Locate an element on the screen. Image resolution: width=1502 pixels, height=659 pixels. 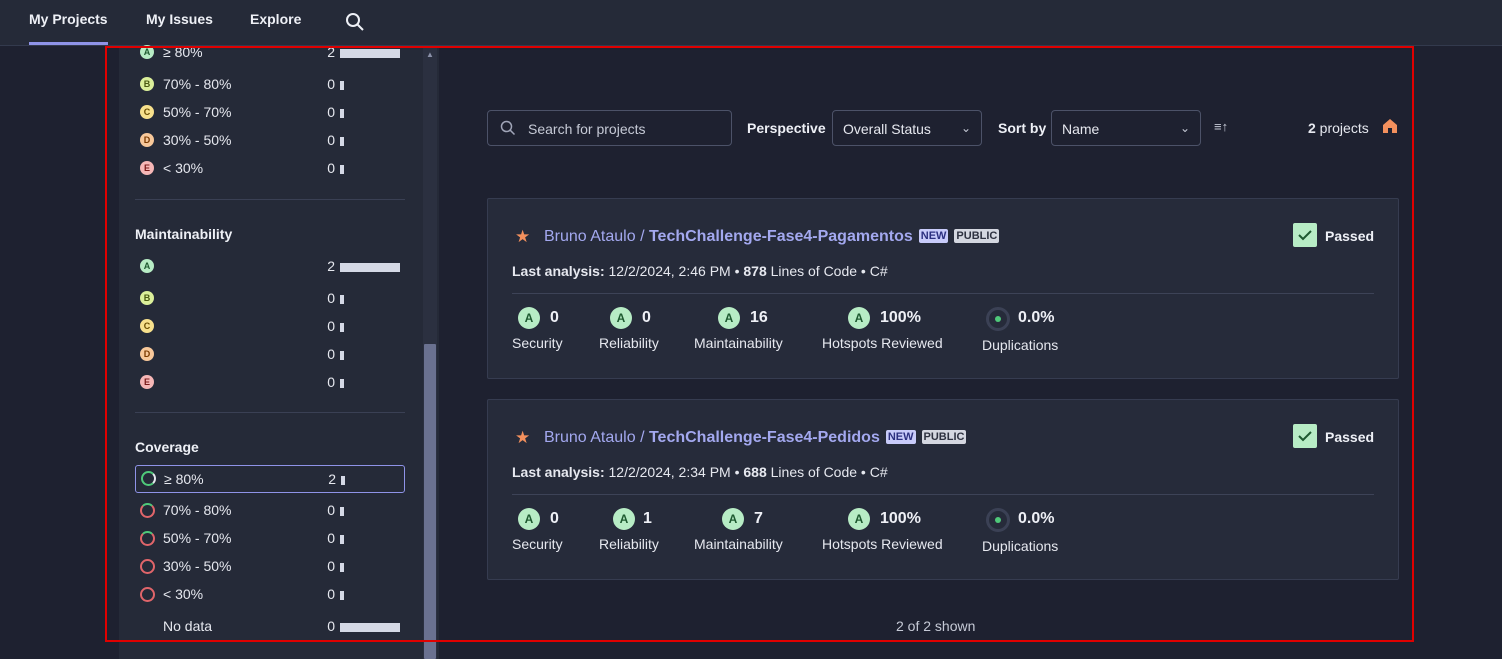
search-icon is located at coordinates (355, 22).